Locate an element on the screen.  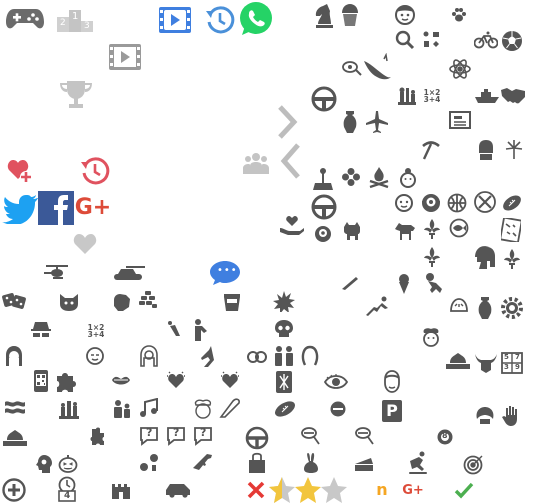
gun-icon is located at coordinates (203, 462).